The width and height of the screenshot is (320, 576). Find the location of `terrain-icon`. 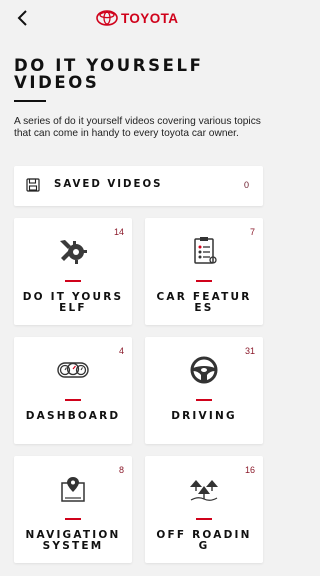

terrain-icon is located at coordinates (204, 490).